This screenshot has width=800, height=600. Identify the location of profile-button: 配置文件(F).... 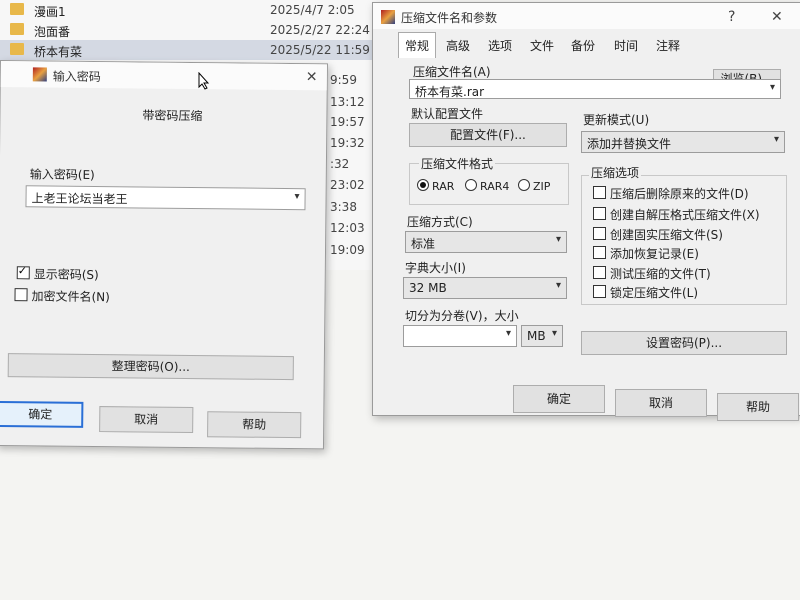
(488, 135).